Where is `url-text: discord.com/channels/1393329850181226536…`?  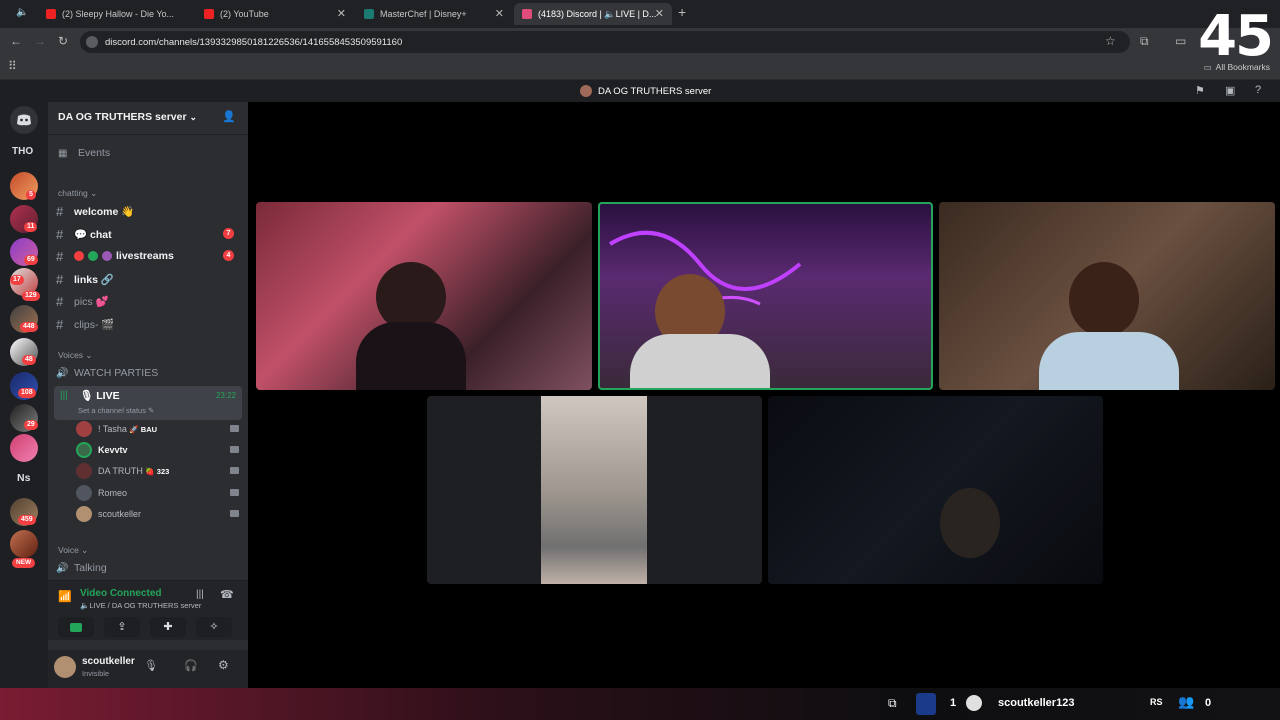 url-text: discord.com/channels/1393329850181226536… is located at coordinates (254, 42).